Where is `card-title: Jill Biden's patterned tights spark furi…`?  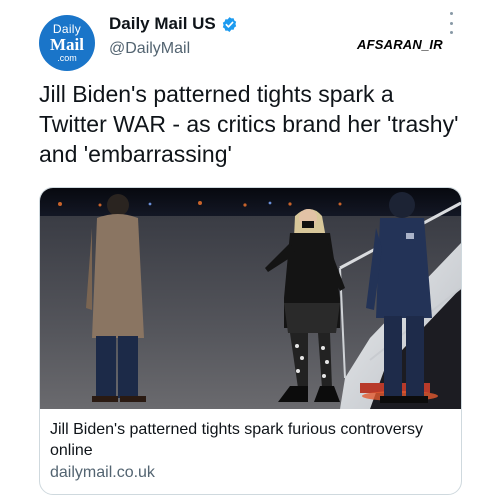
card-title: Jill Biden's patterned tights spark furi… is located at coordinates (252, 440).